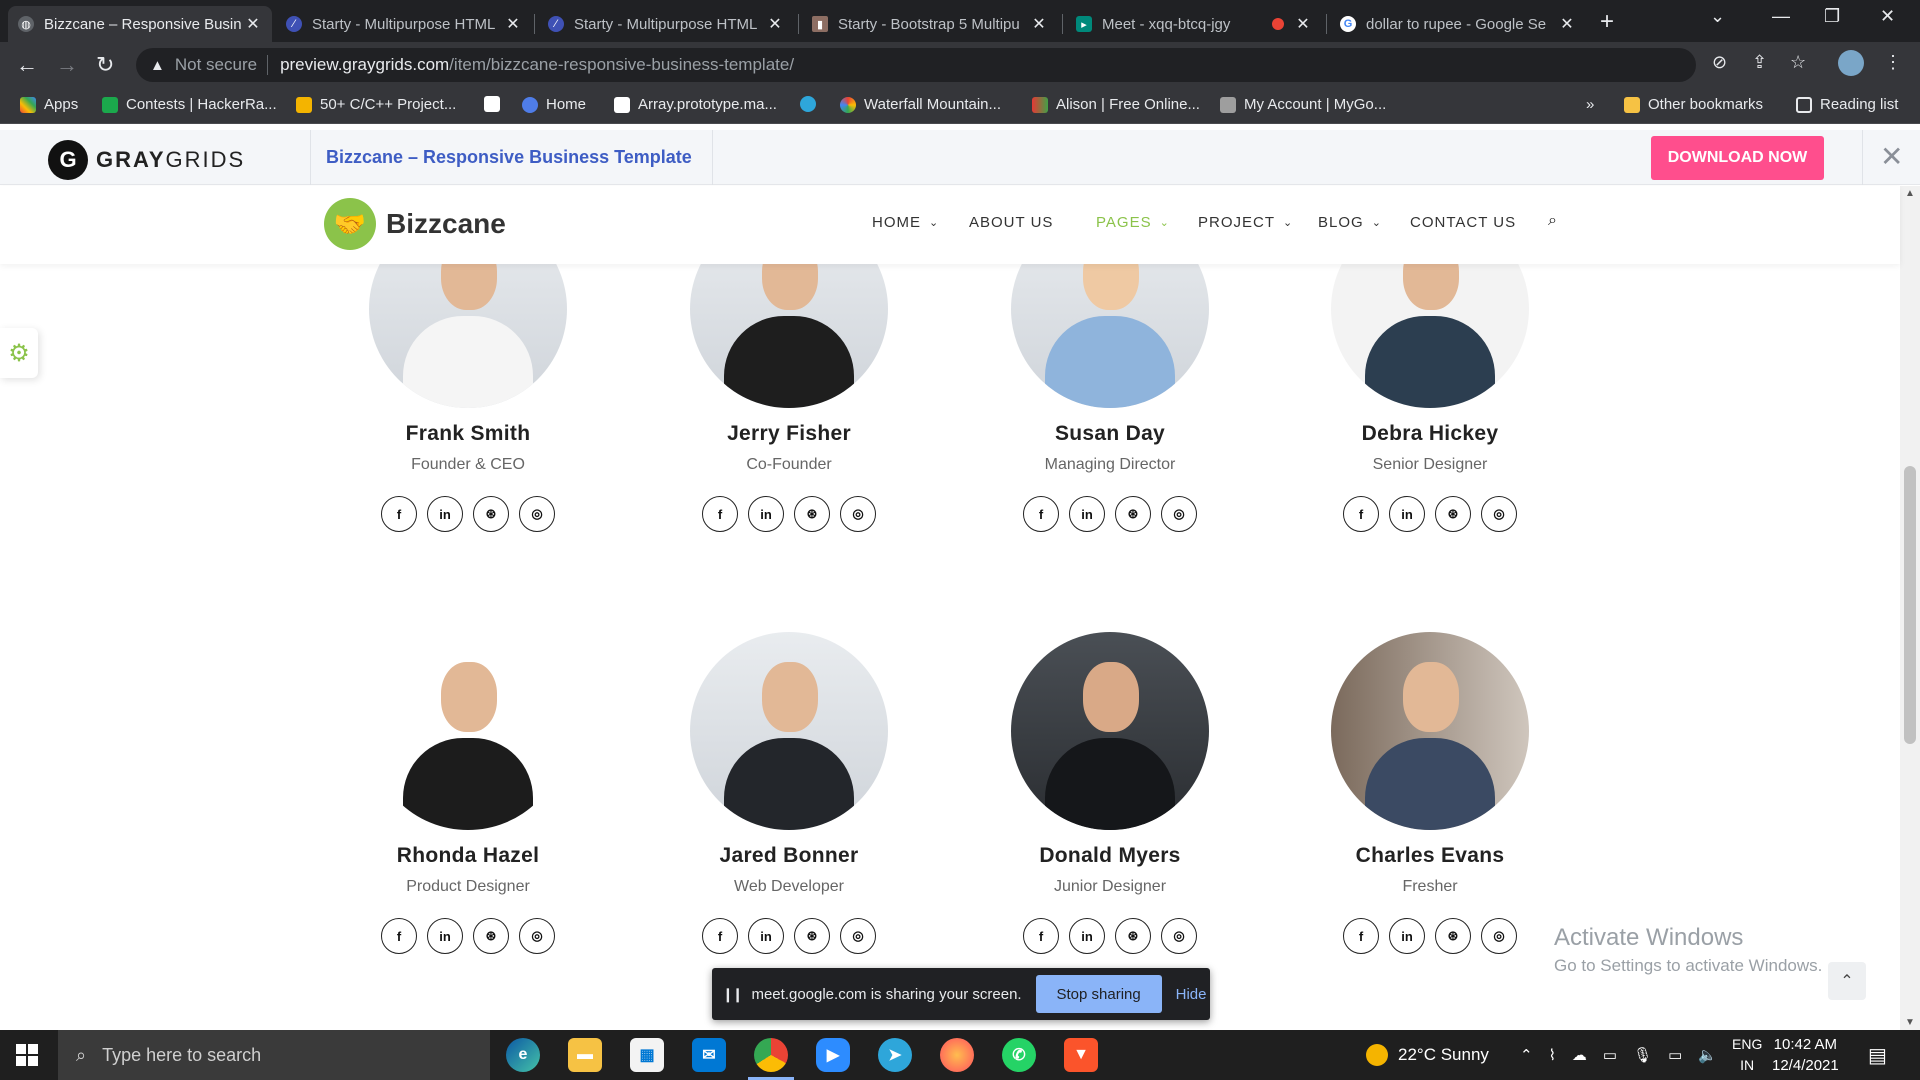  What do you see at coordinates (1759, 62) in the screenshot?
I see `share-icon: ⇪` at bounding box center [1759, 62].